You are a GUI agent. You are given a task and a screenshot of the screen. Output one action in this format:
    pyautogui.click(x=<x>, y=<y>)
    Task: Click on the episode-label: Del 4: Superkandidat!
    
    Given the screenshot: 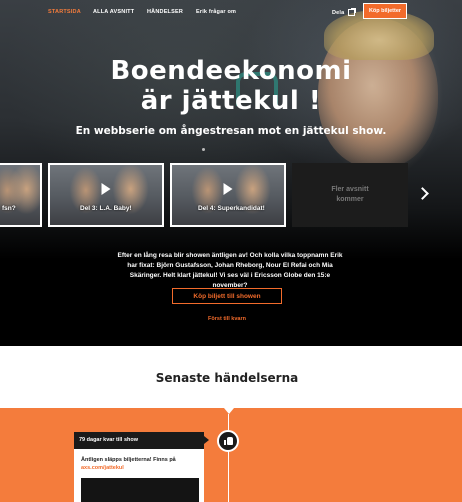 What is the action you would take?
    pyautogui.click(x=231, y=208)
    